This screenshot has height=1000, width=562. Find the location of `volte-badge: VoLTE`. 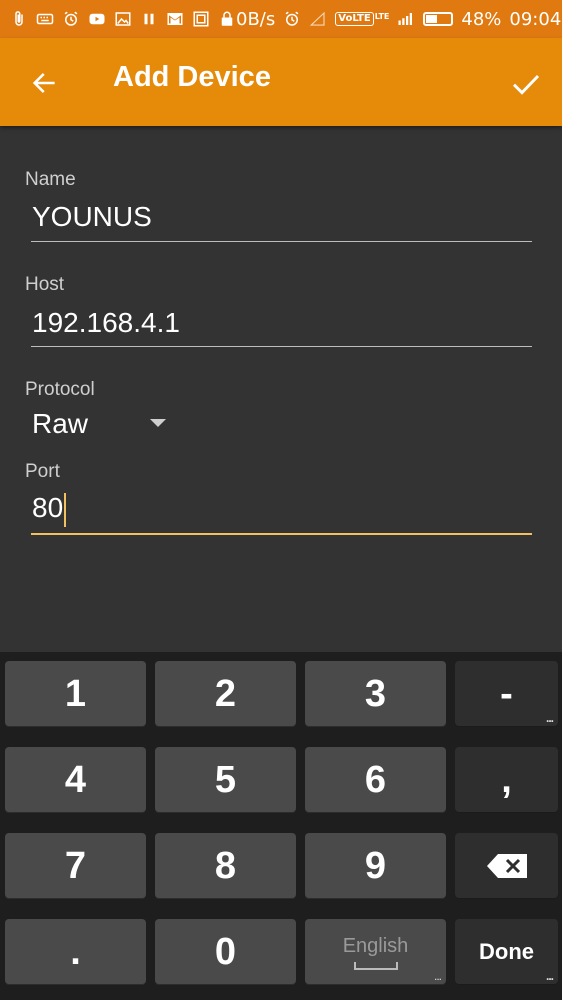

volte-badge: VoLTE is located at coordinates (354, 19).